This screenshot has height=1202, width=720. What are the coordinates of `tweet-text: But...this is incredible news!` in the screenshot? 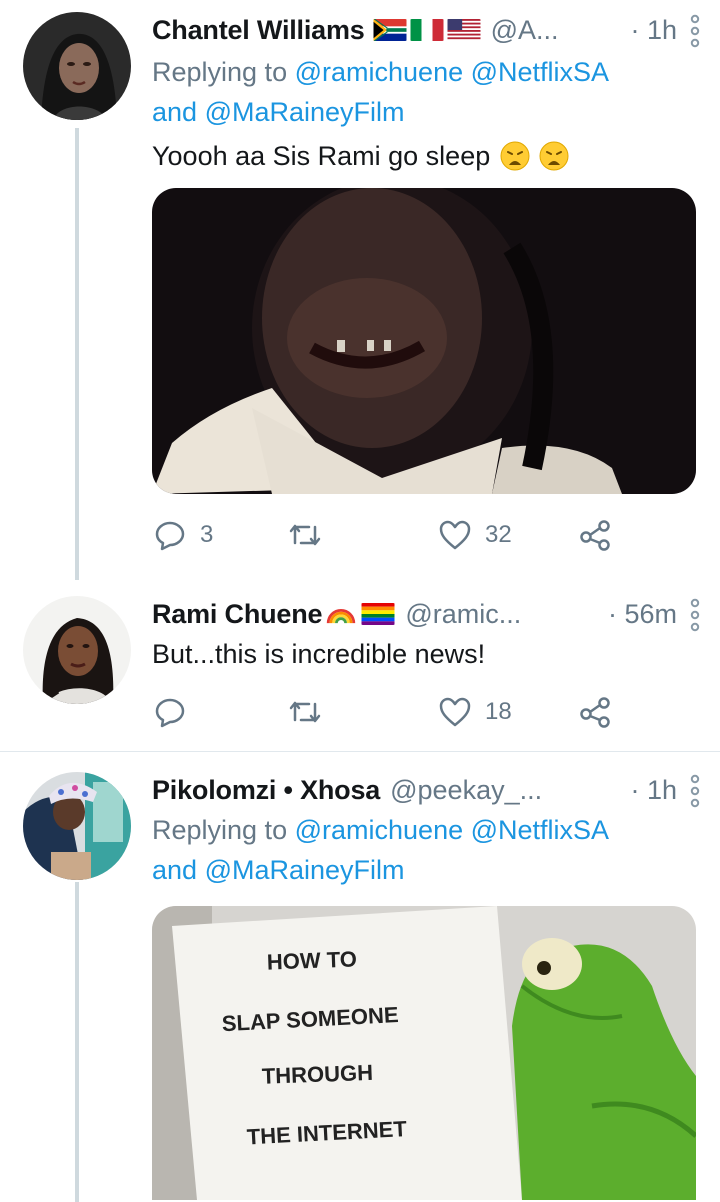 It's located at (429, 654).